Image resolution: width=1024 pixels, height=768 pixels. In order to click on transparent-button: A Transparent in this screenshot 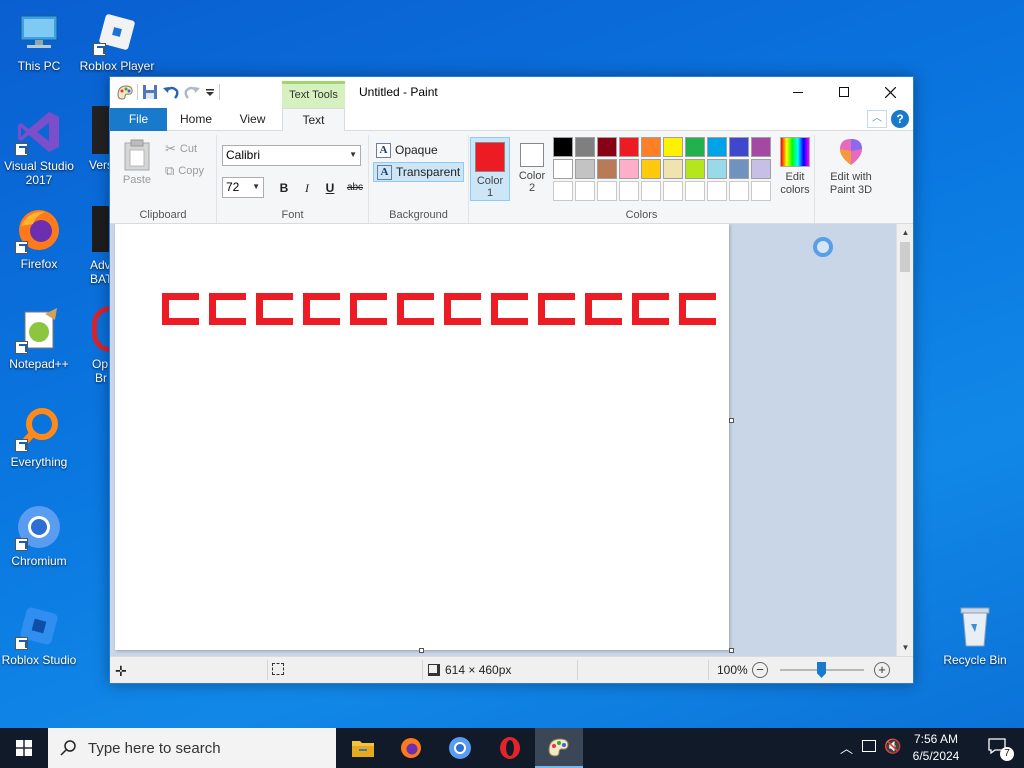, I will do `click(419, 172)`.